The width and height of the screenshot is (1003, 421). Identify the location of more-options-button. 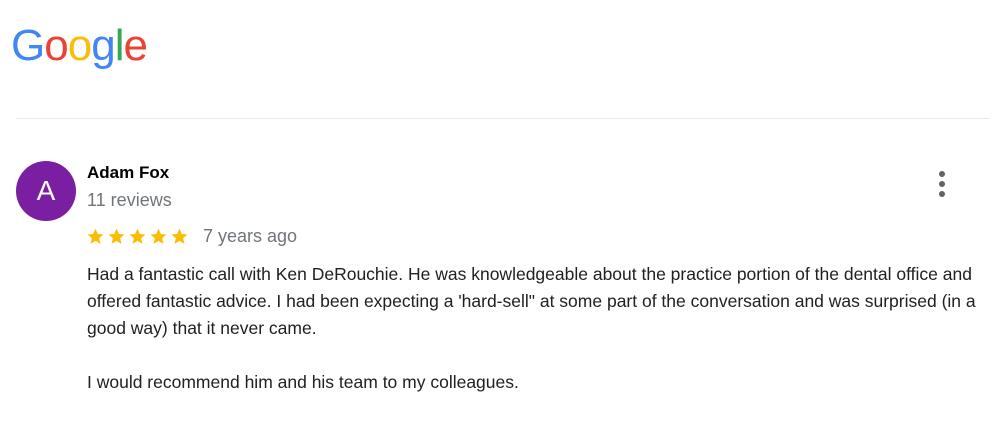
(942, 184).